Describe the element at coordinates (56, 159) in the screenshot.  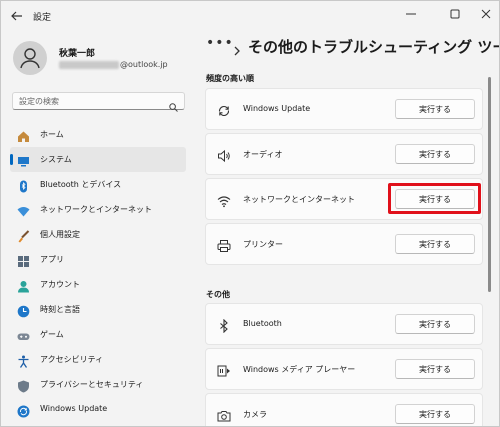
I see `sidebar-item-label: システム` at that location.